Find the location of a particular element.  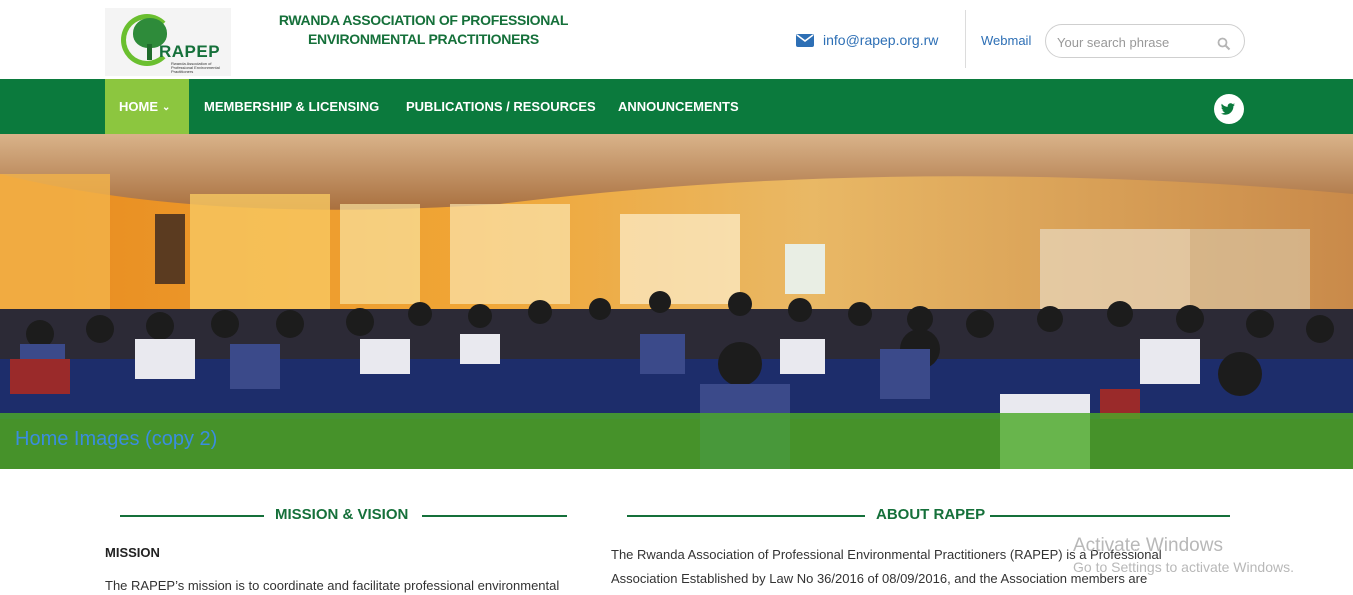

windows-activation-subtitle: Go to Settings to activate Windows. is located at coordinates (1183, 567).